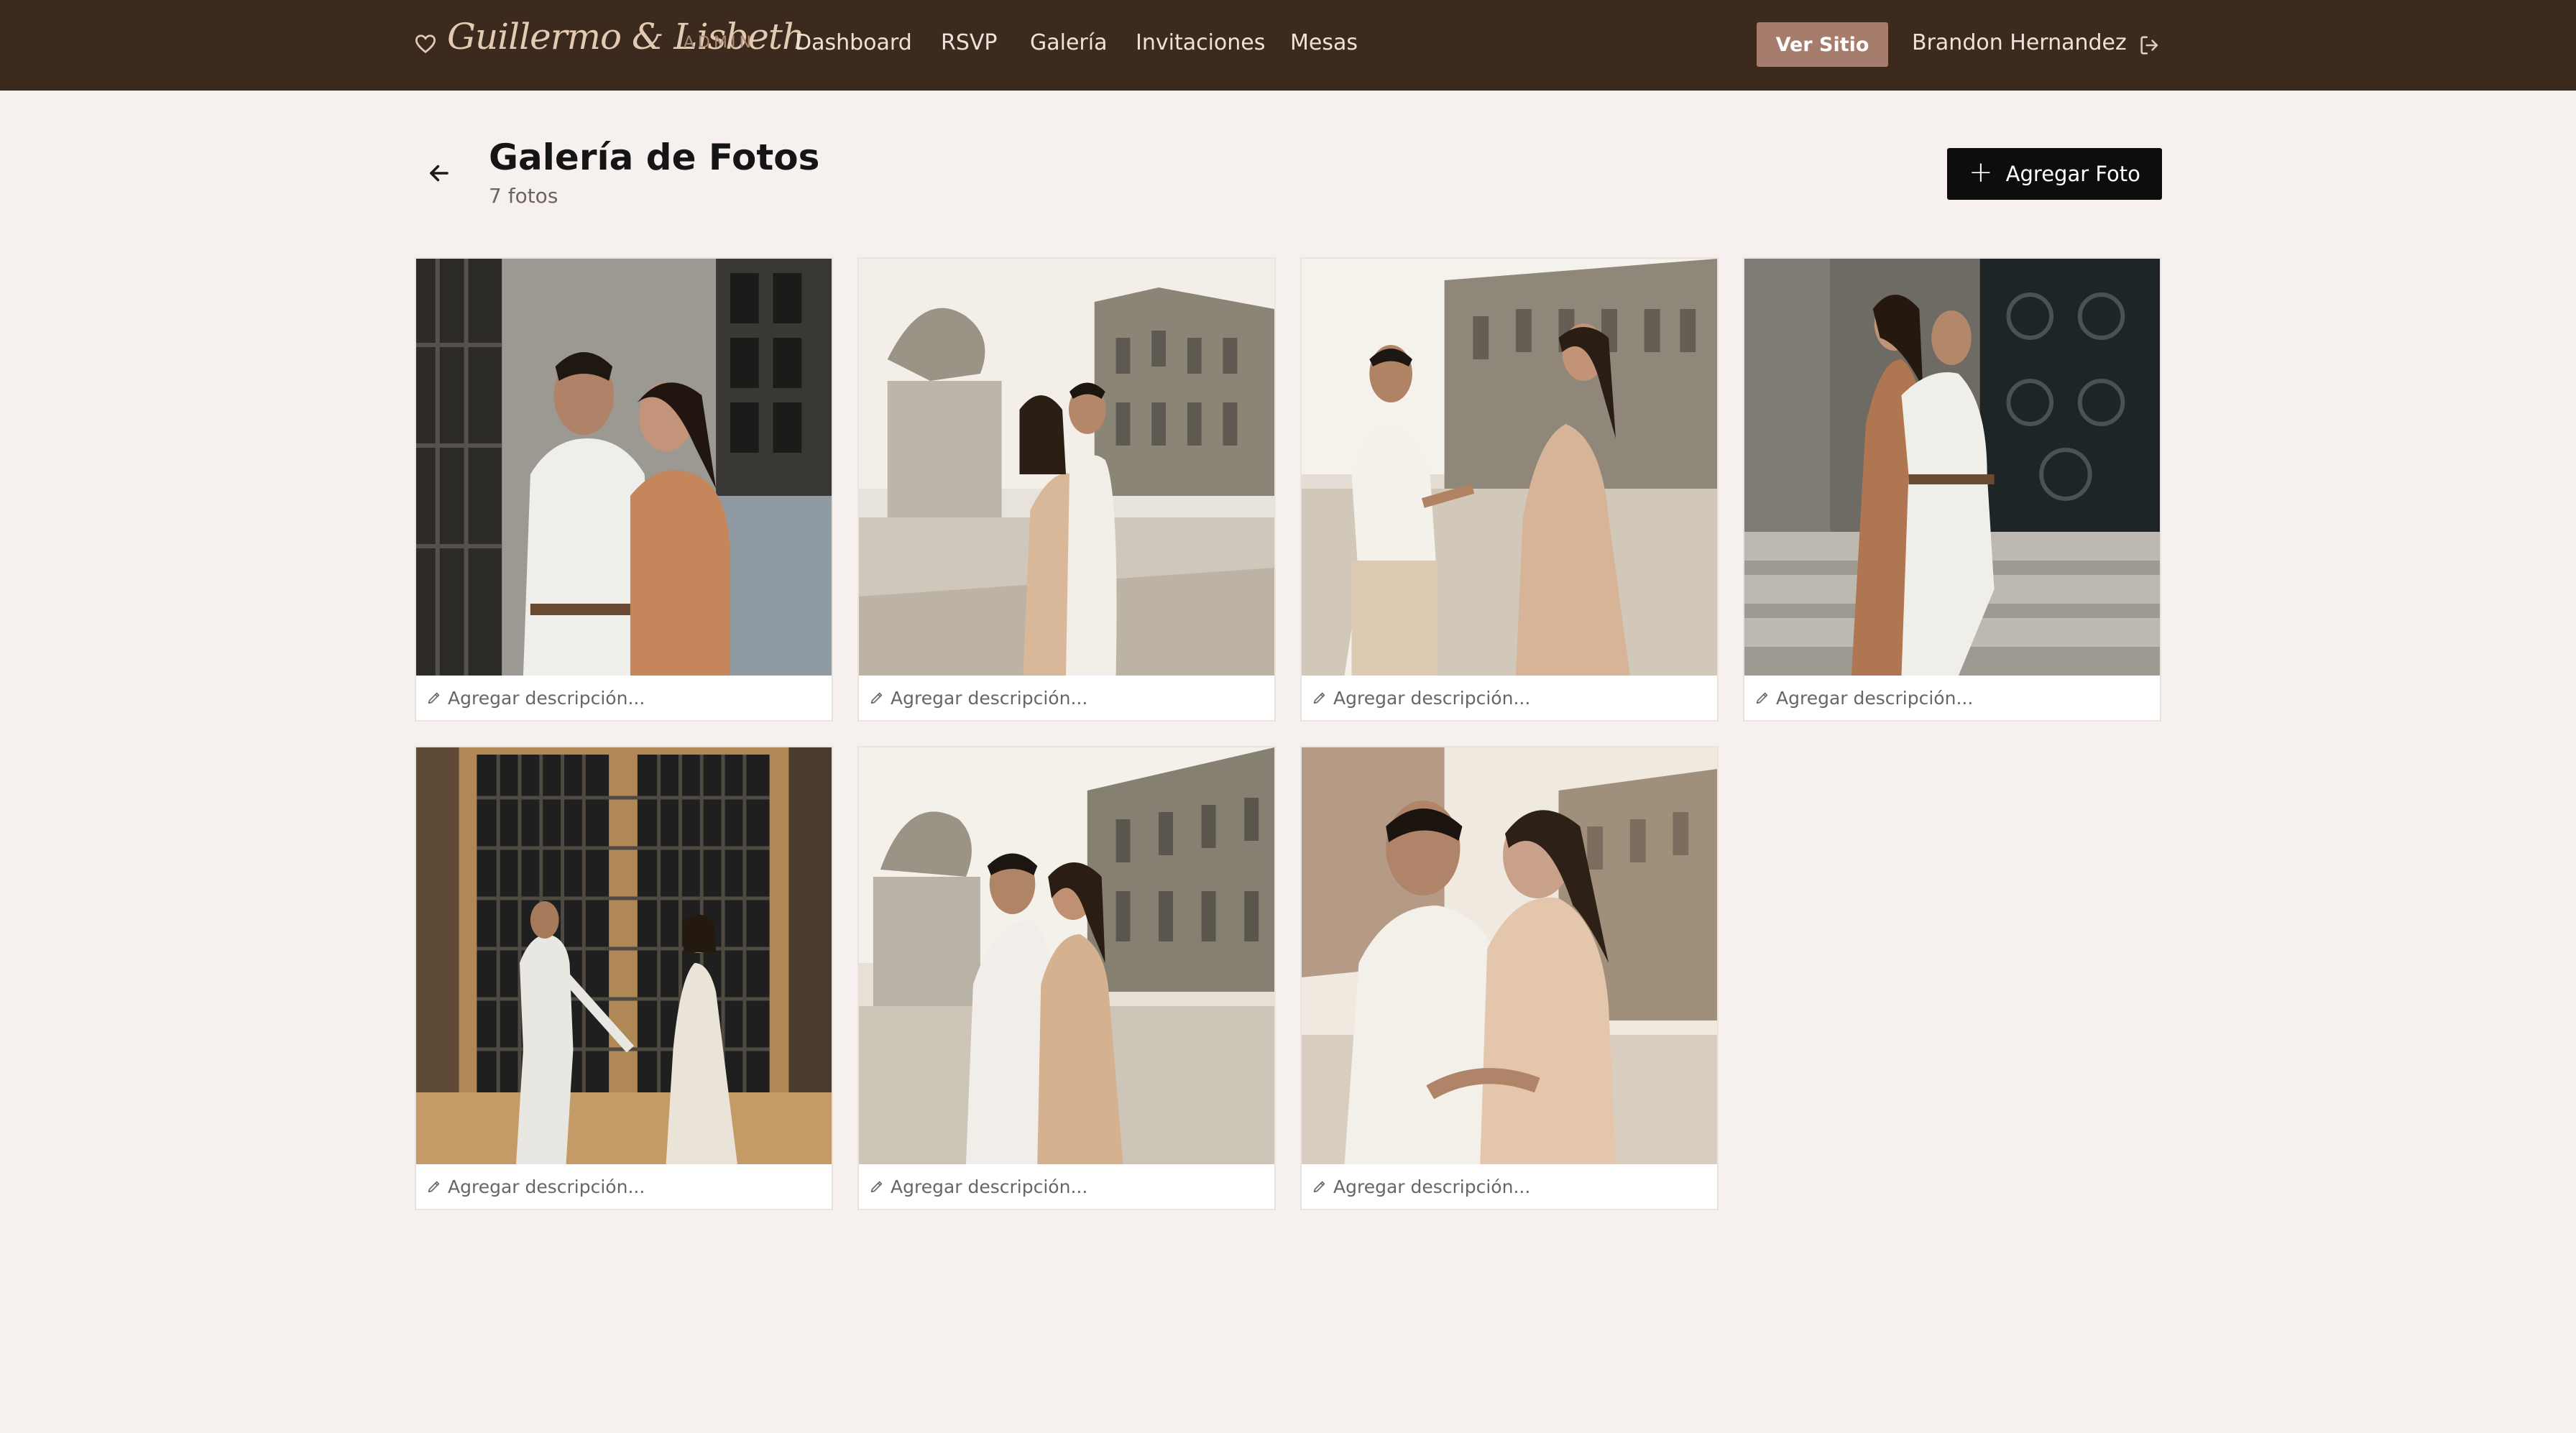  I want to click on arrow-left-icon, so click(439, 173).